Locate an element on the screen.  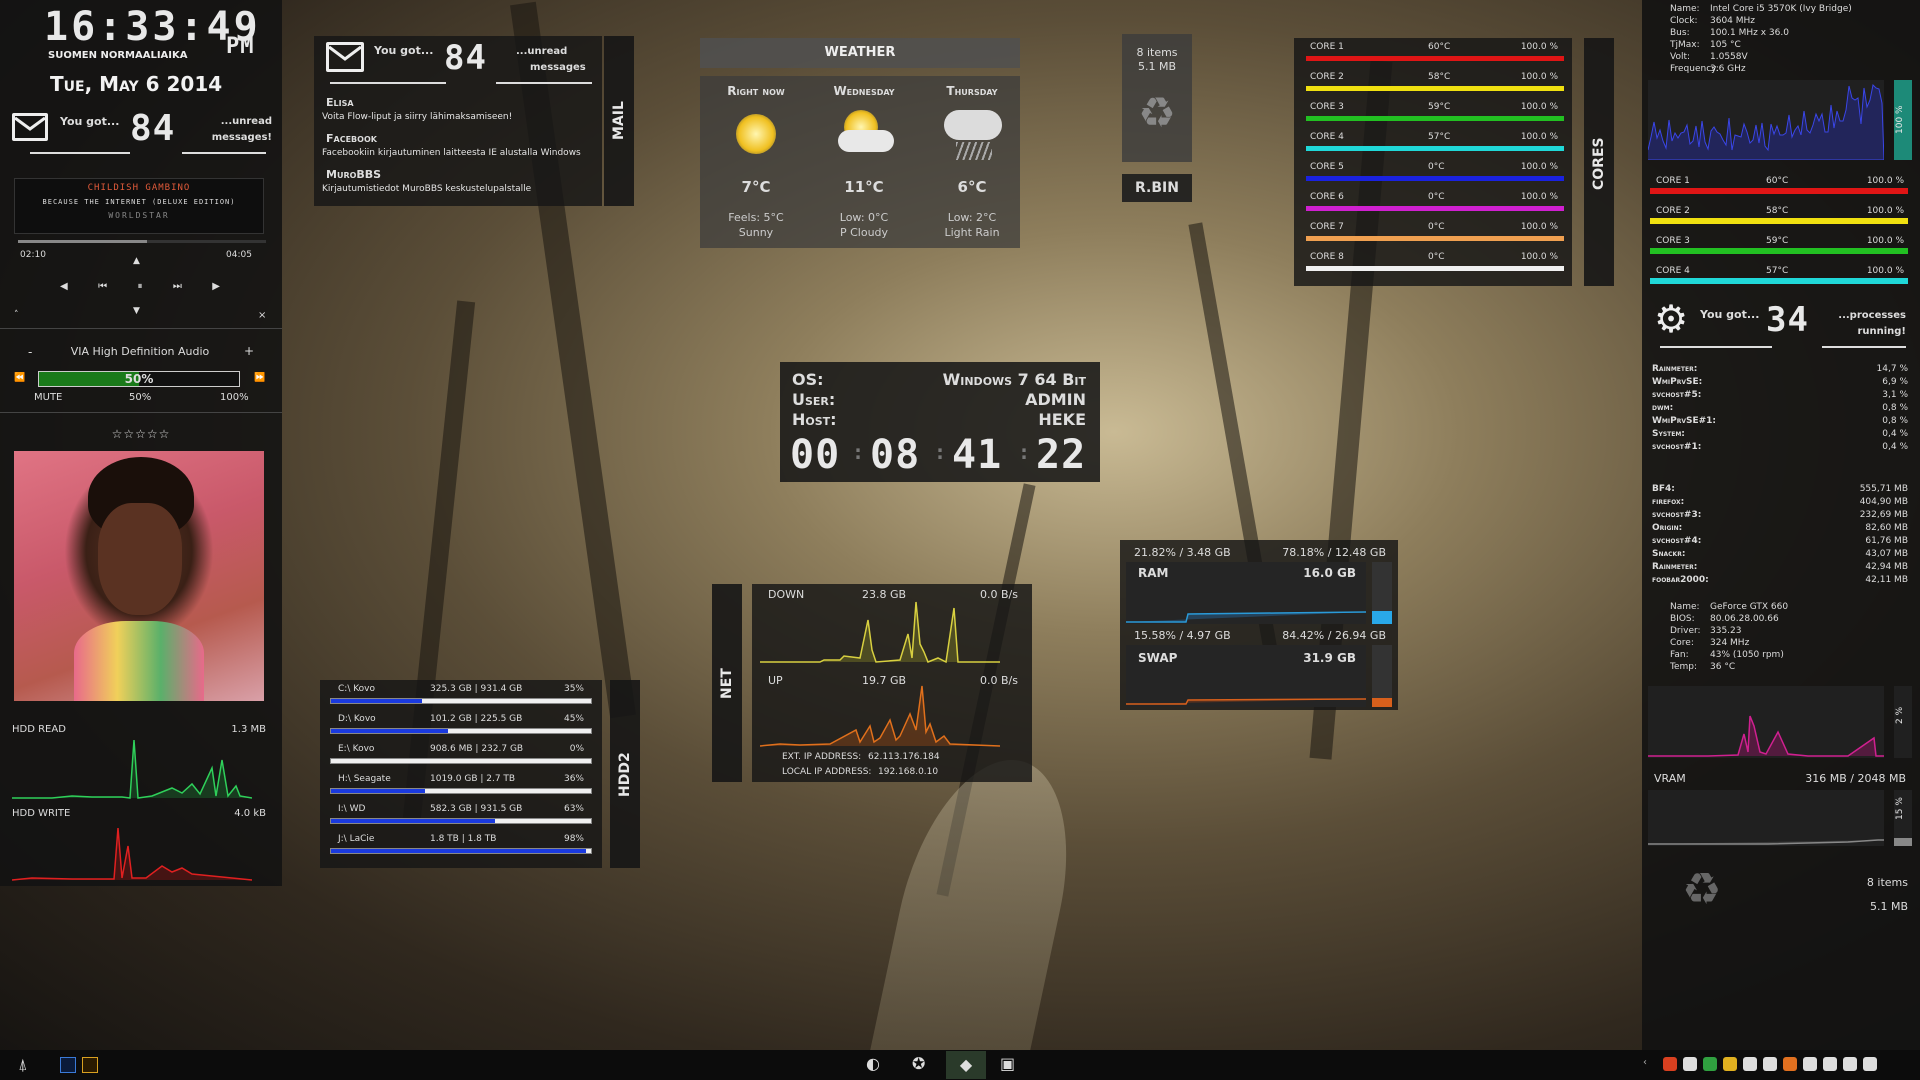
net-ext-ip: 62.113.176.184 is located at coordinates (904, 757).